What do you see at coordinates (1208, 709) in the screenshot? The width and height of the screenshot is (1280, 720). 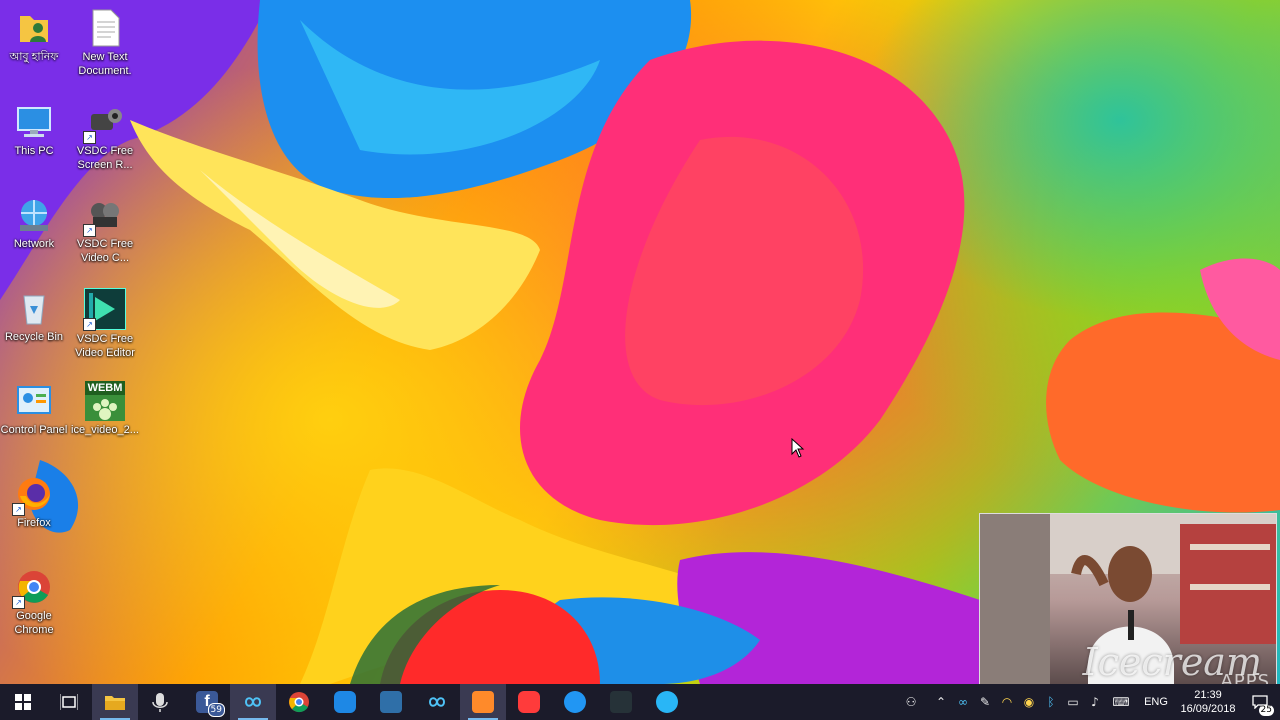 I see `clock-date: 16/09/2018` at bounding box center [1208, 709].